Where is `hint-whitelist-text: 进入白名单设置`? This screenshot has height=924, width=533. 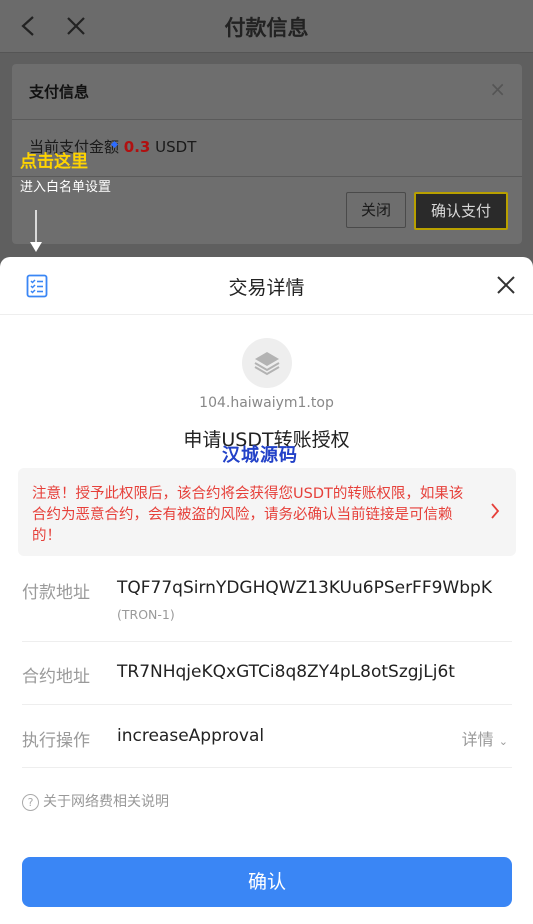 hint-whitelist-text: 进入白名单设置 is located at coordinates (66, 187).